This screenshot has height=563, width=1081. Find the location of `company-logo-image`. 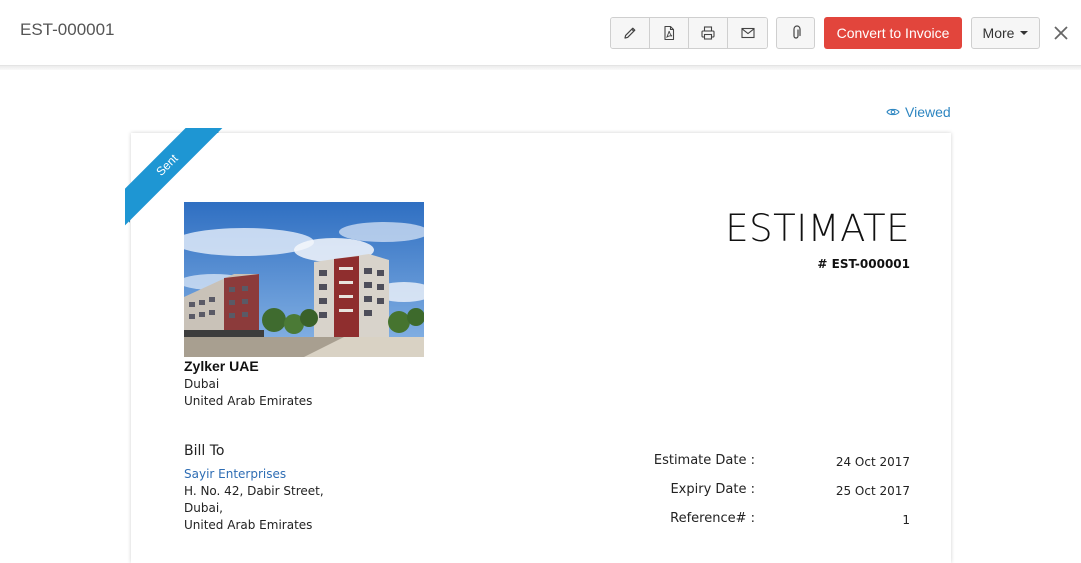

company-logo-image is located at coordinates (304, 279).